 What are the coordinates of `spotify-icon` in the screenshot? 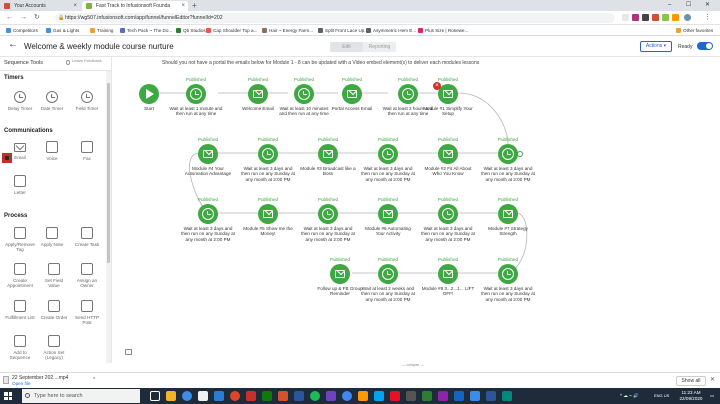 It's located at (315, 396).